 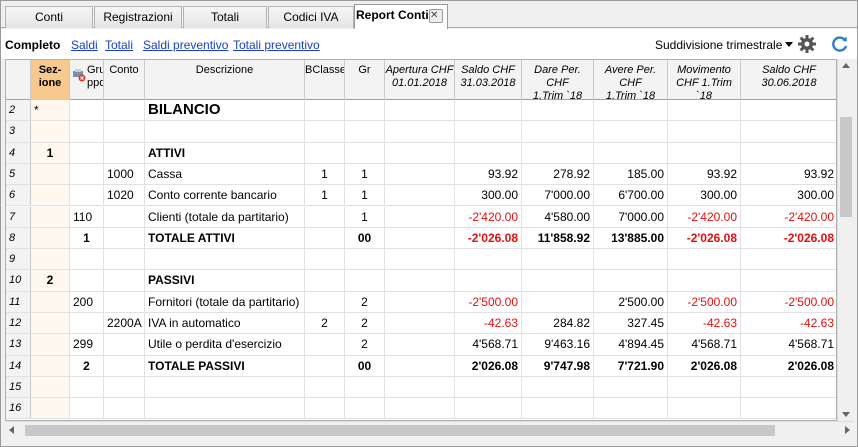 I want to click on link-saldi-preventivo: Saldi preventivo, so click(x=185, y=45).